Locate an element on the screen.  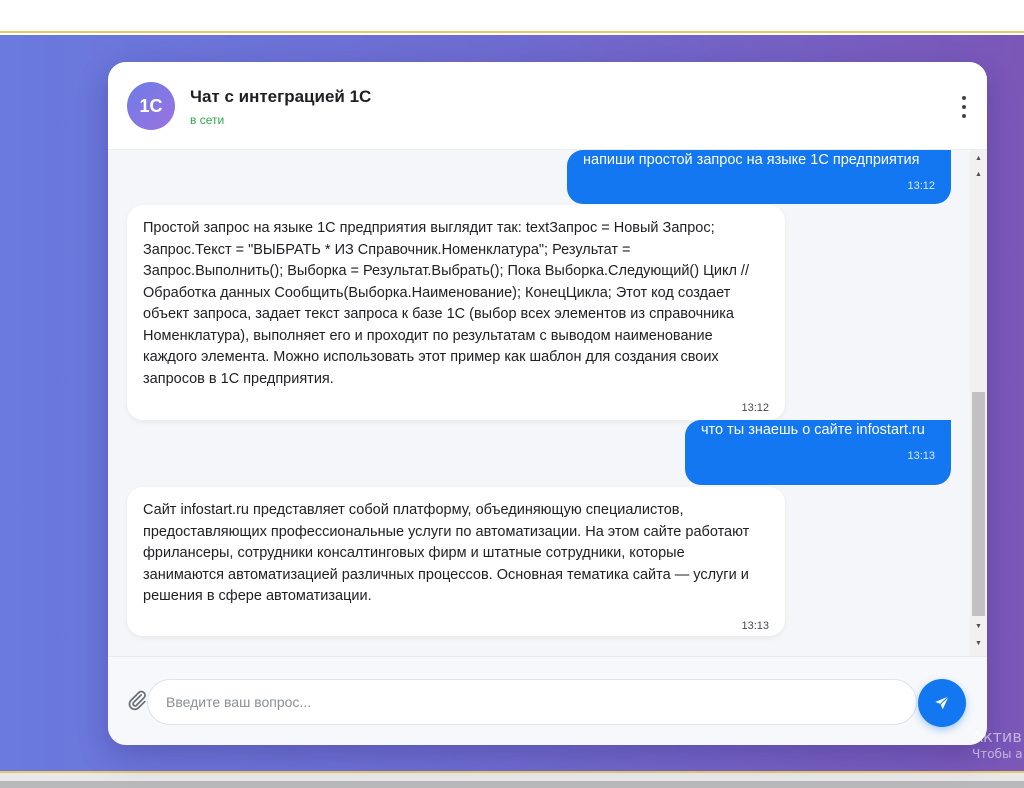
horizontal-scrollbar is located at coordinates (512, 780).